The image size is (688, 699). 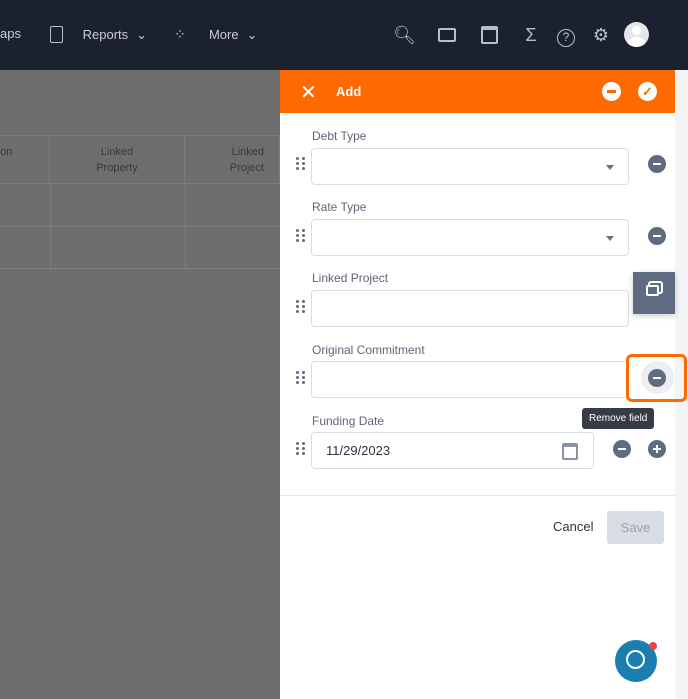 I want to click on report-icon, so click(x=56, y=34).